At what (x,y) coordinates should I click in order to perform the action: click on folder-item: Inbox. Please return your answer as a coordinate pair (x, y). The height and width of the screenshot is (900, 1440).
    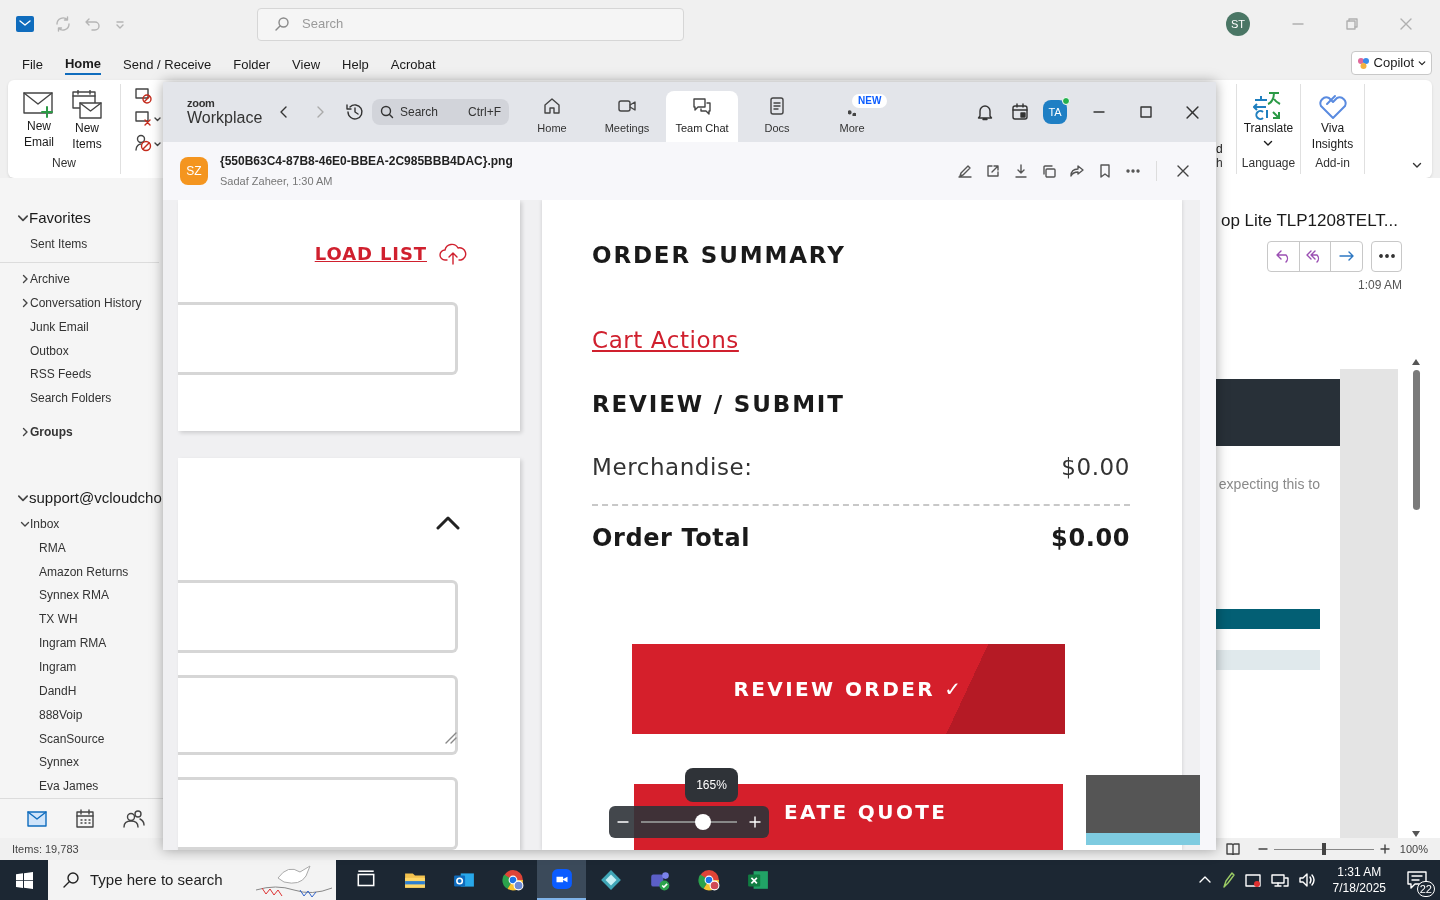
    Looking at the image, I should click on (45, 523).